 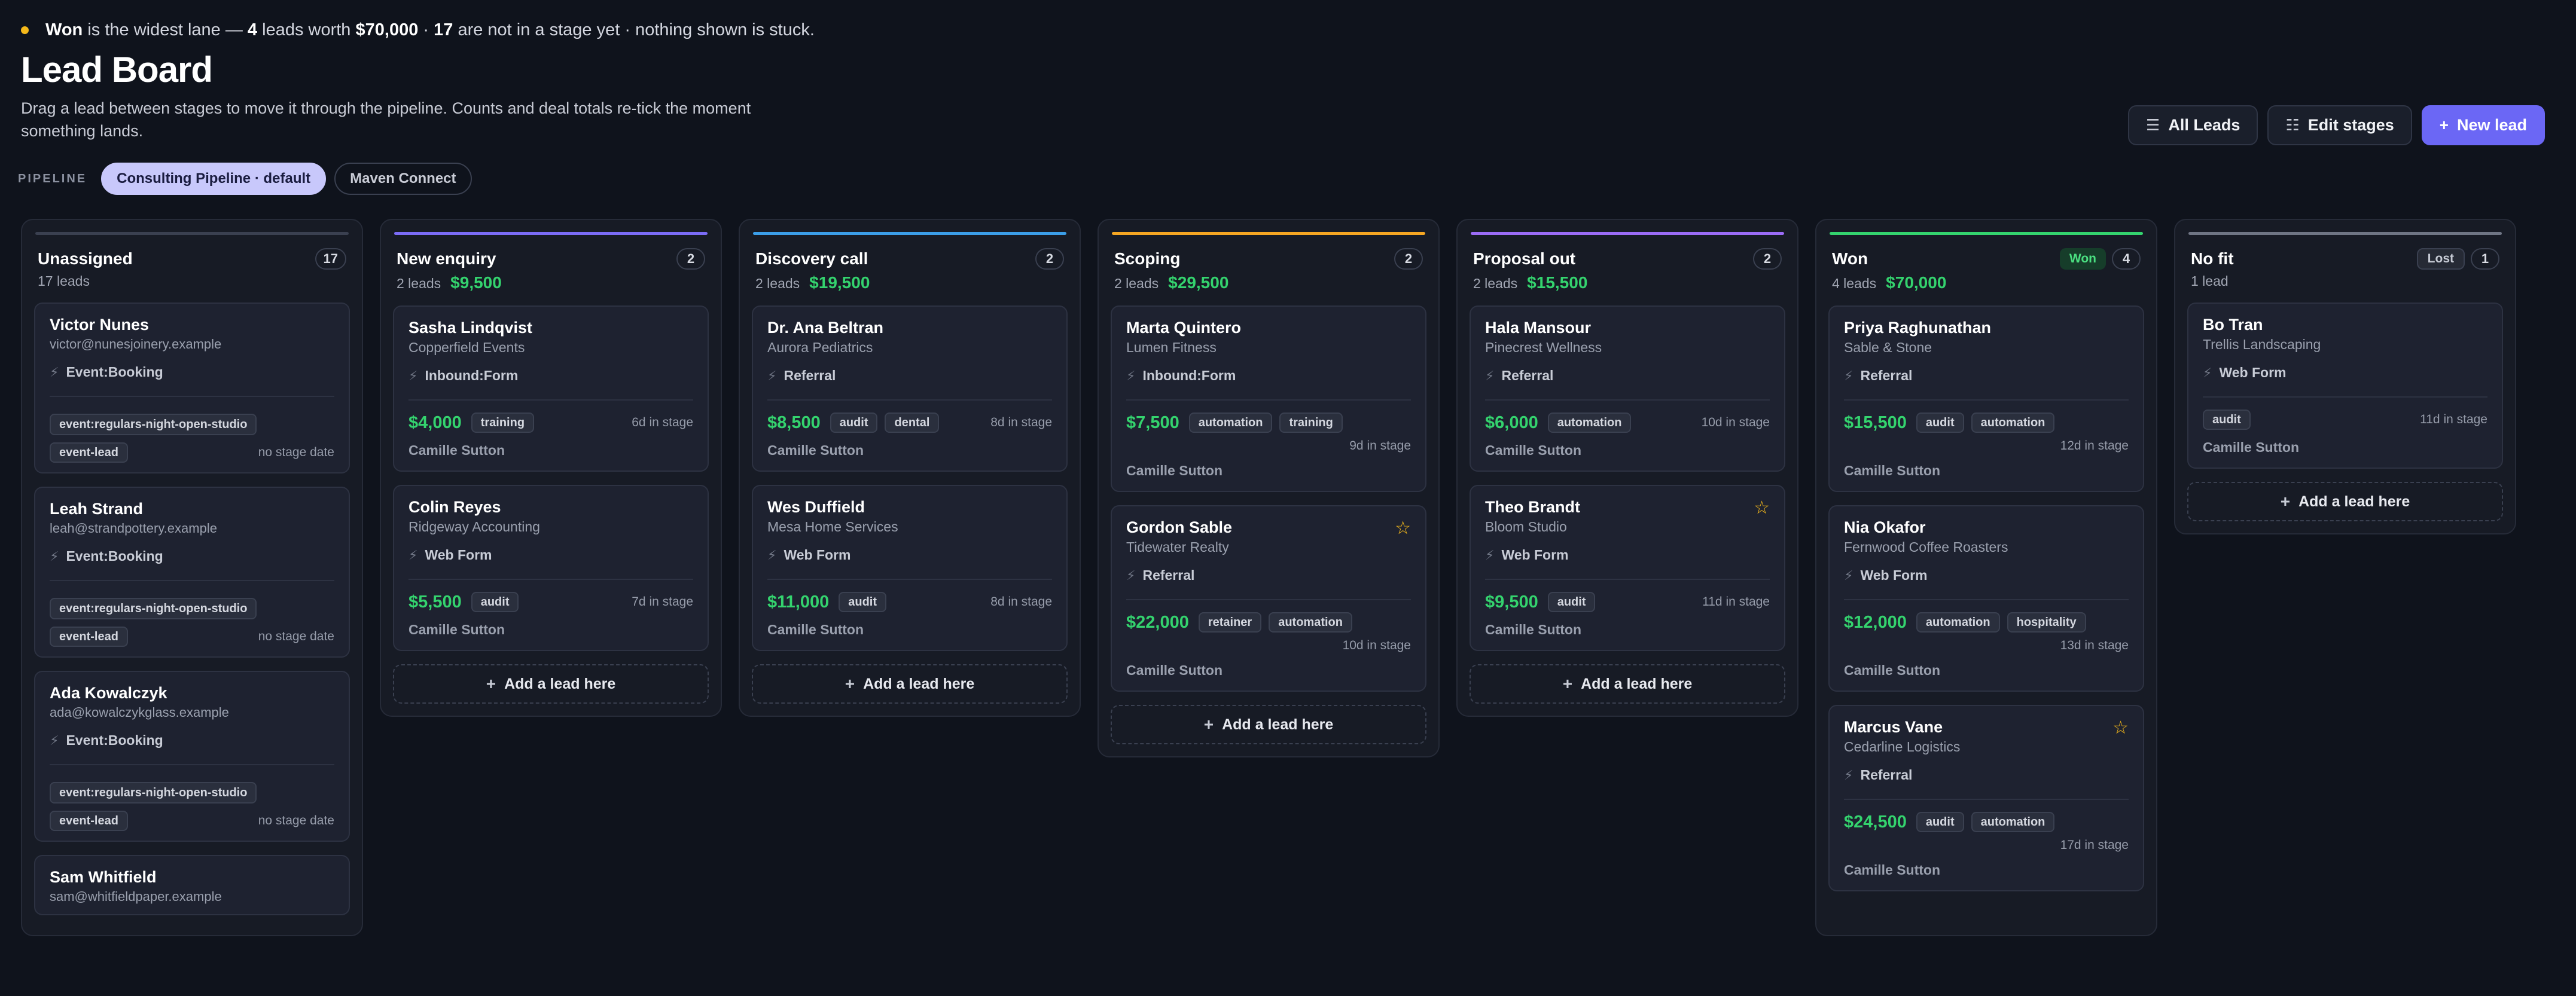 What do you see at coordinates (466, 347) in the screenshot?
I see `lead-company: Copperfield Events` at bounding box center [466, 347].